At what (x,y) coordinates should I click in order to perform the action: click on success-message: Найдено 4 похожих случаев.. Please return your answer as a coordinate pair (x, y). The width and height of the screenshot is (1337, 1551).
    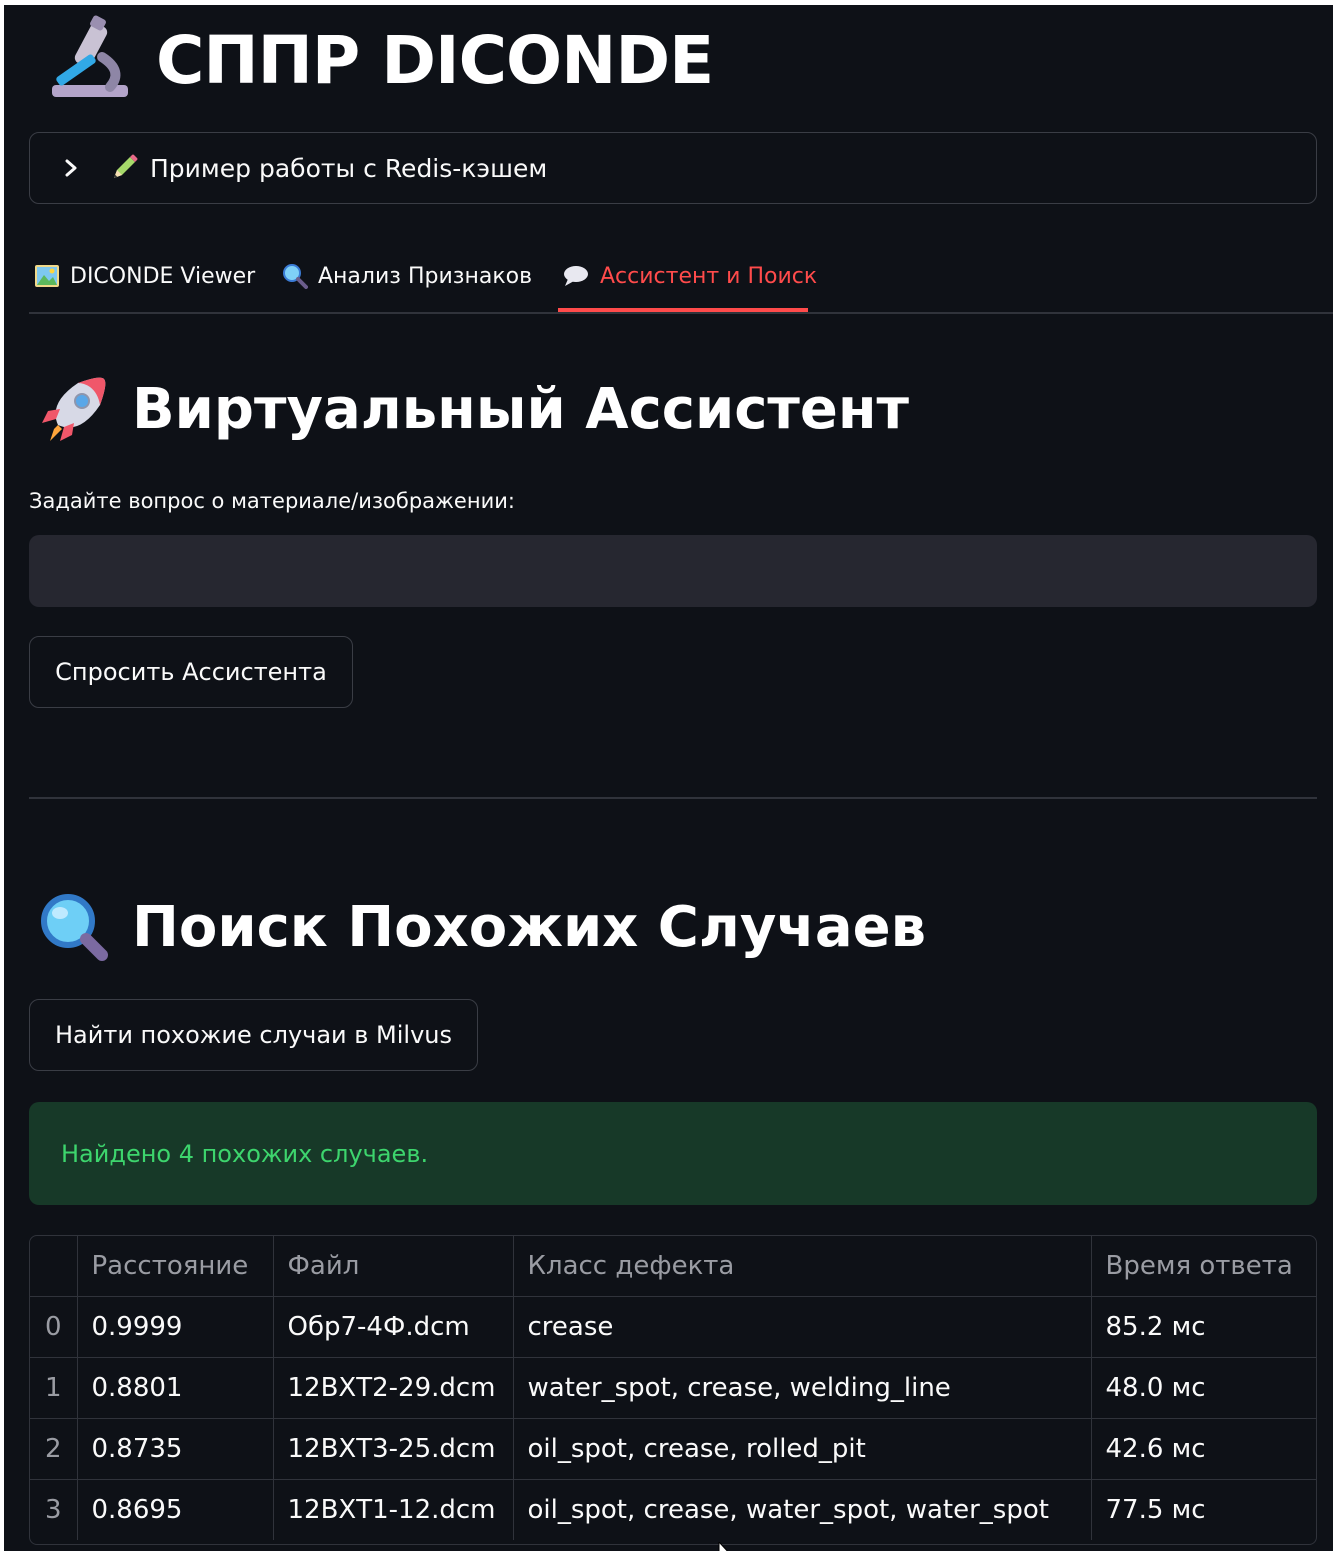
    Looking at the image, I should click on (245, 1153).